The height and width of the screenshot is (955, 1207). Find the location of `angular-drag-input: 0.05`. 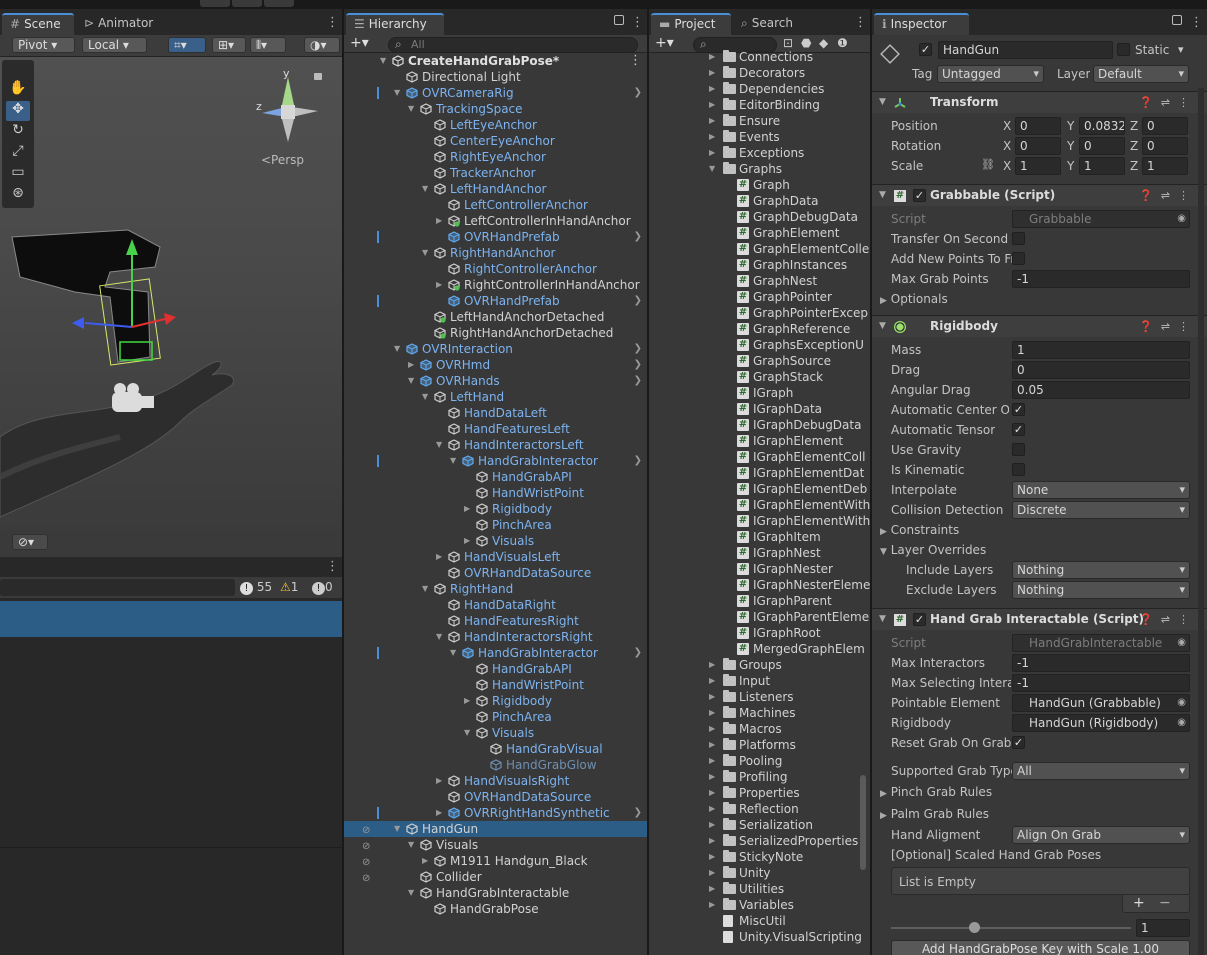

angular-drag-input: 0.05 is located at coordinates (1101, 390).